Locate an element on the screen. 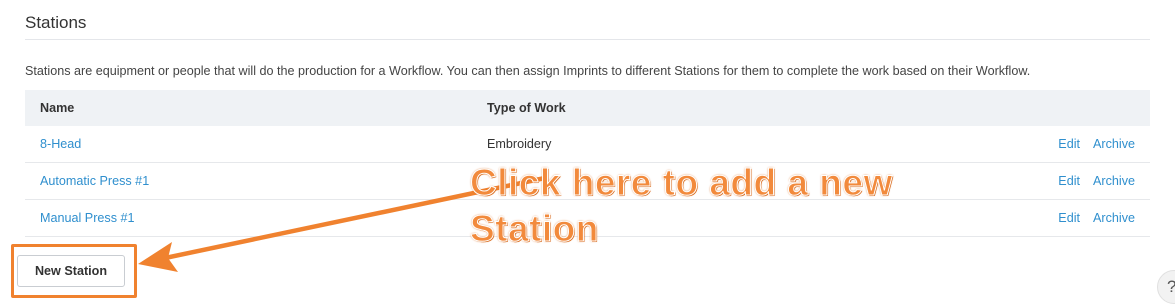  callout-highlight-box is located at coordinates (74, 271).